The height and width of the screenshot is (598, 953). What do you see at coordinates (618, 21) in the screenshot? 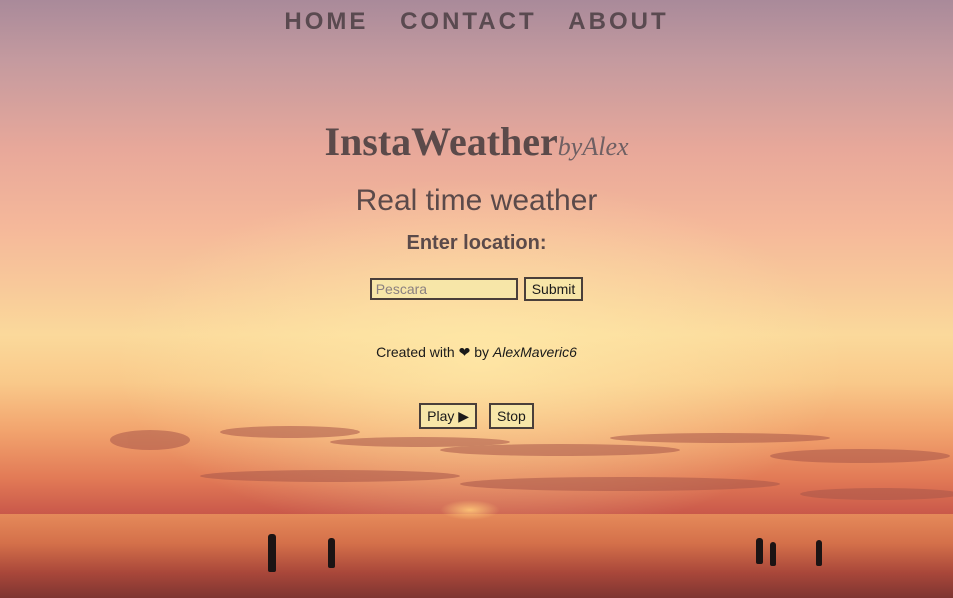
I see `nav-about: ABOUT` at bounding box center [618, 21].